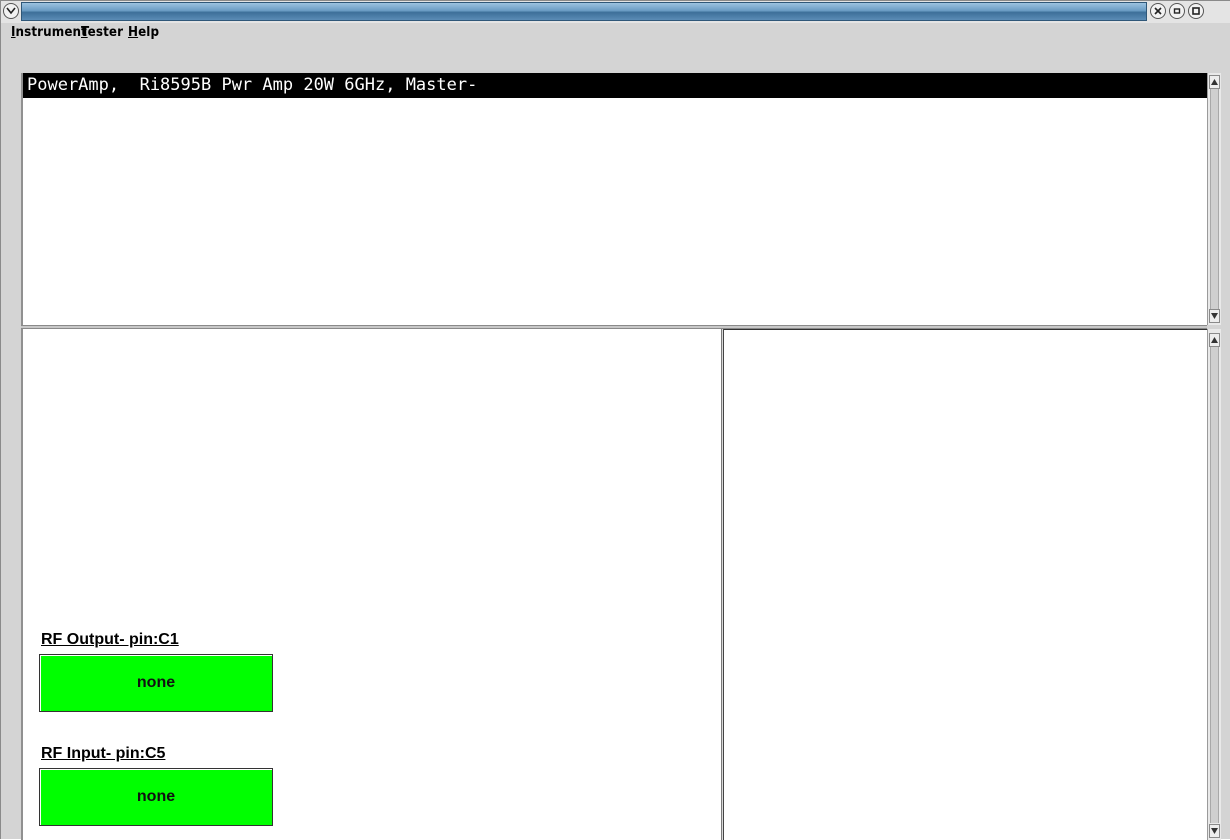 The height and width of the screenshot is (840, 1230). Describe the element at coordinates (584, 11) in the screenshot. I see `title-bar-fill` at that location.